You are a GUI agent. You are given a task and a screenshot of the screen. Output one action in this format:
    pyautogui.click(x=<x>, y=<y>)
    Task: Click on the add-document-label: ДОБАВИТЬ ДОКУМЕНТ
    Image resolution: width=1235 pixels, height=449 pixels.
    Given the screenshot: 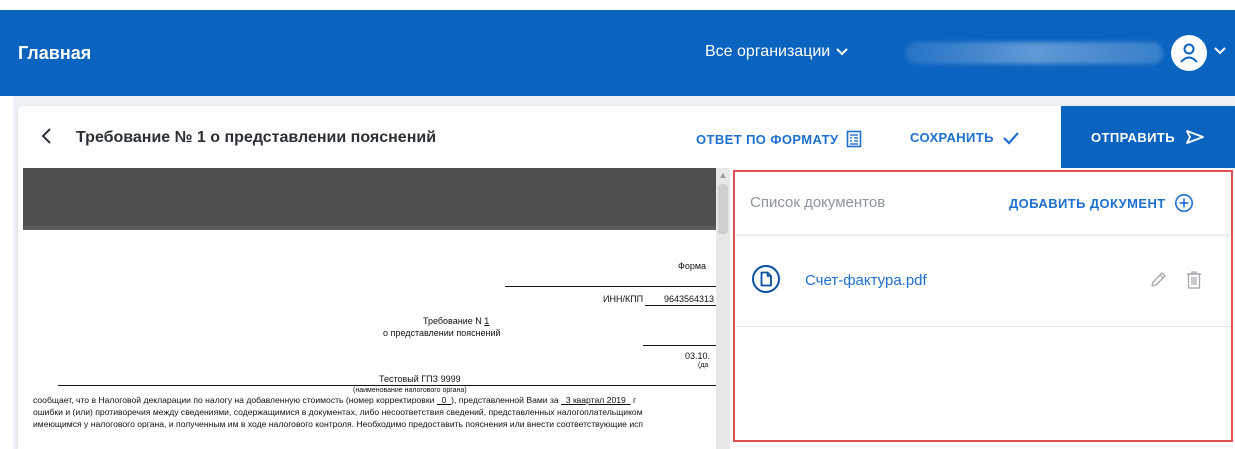 What is the action you would take?
    pyautogui.click(x=1087, y=203)
    